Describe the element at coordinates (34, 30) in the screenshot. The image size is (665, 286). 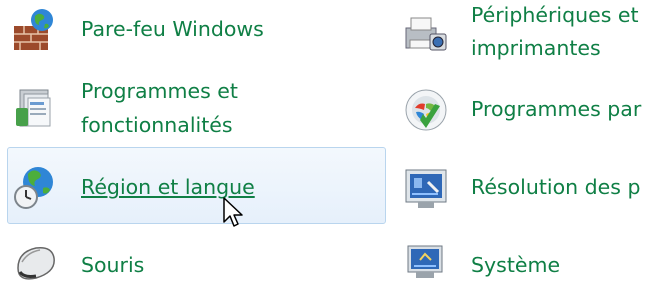
I see `firewall-icon` at that location.